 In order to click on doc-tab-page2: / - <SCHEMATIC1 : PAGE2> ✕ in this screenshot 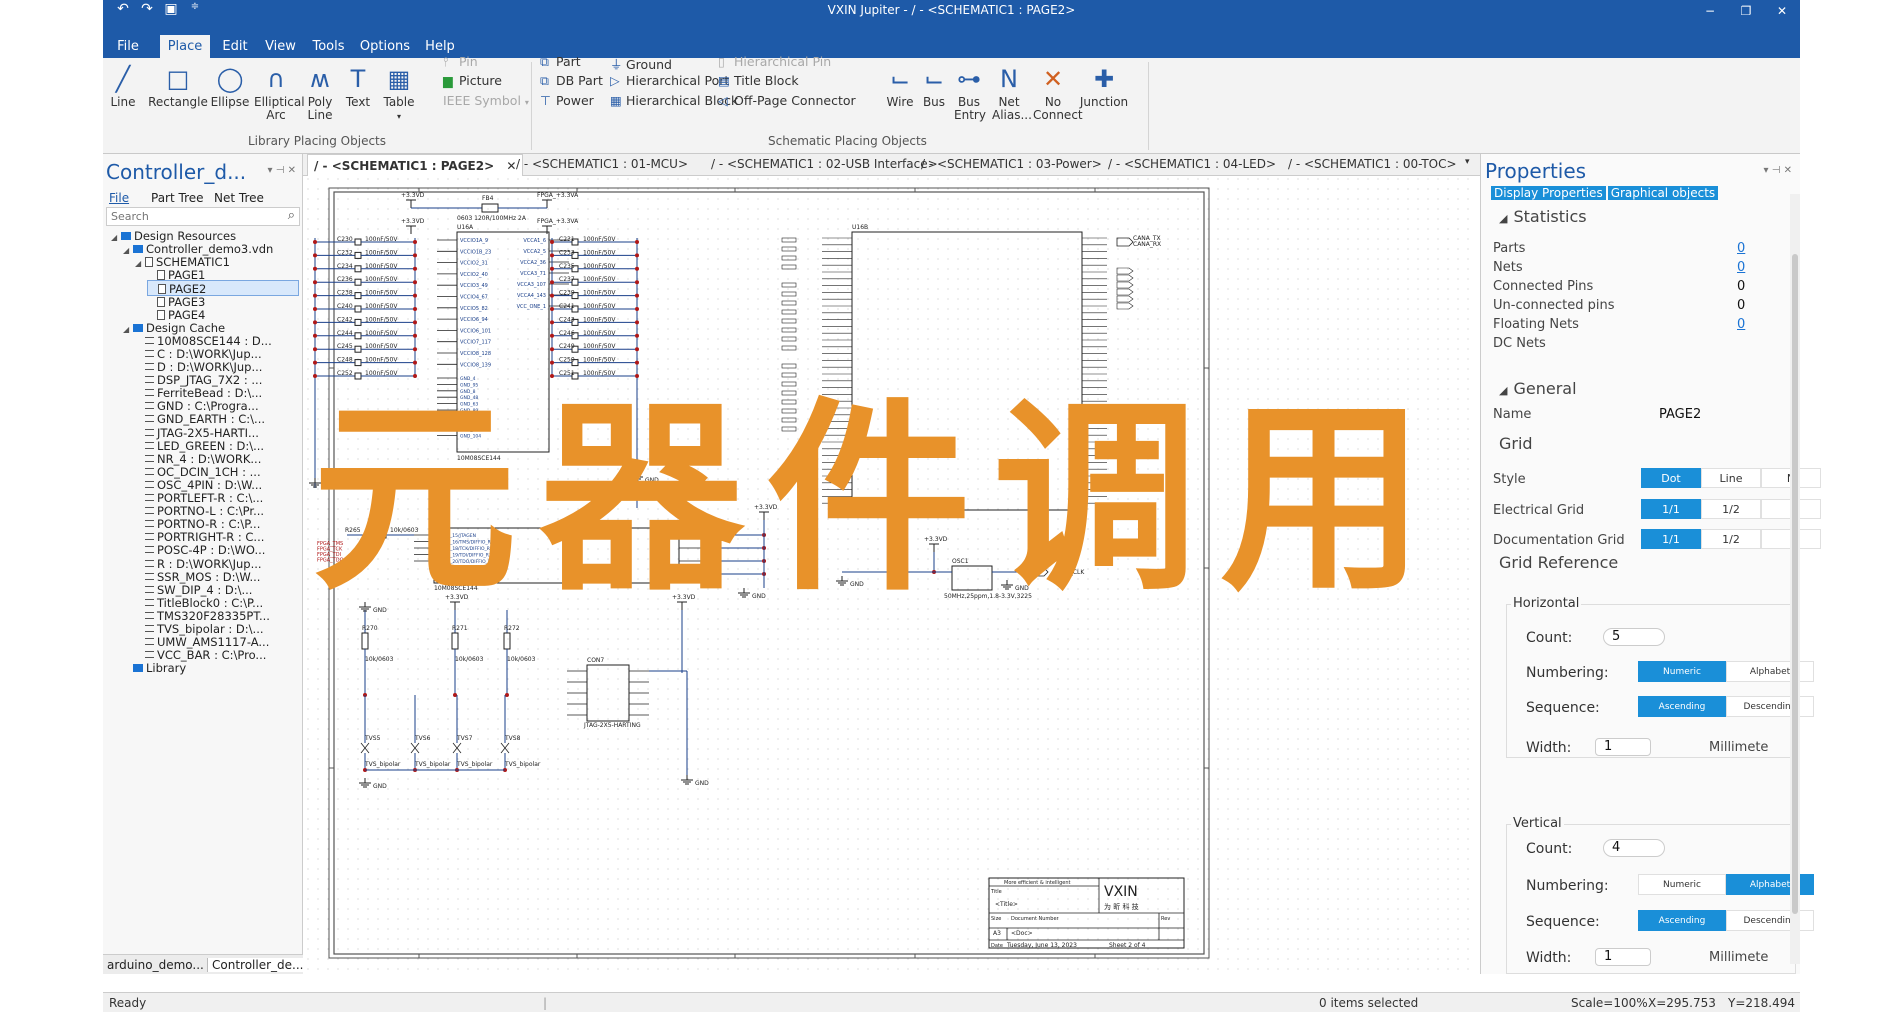, I will do `click(415, 165)`.